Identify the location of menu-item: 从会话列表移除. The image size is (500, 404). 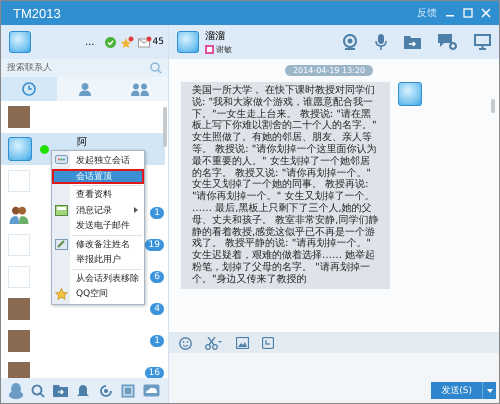
(98, 278).